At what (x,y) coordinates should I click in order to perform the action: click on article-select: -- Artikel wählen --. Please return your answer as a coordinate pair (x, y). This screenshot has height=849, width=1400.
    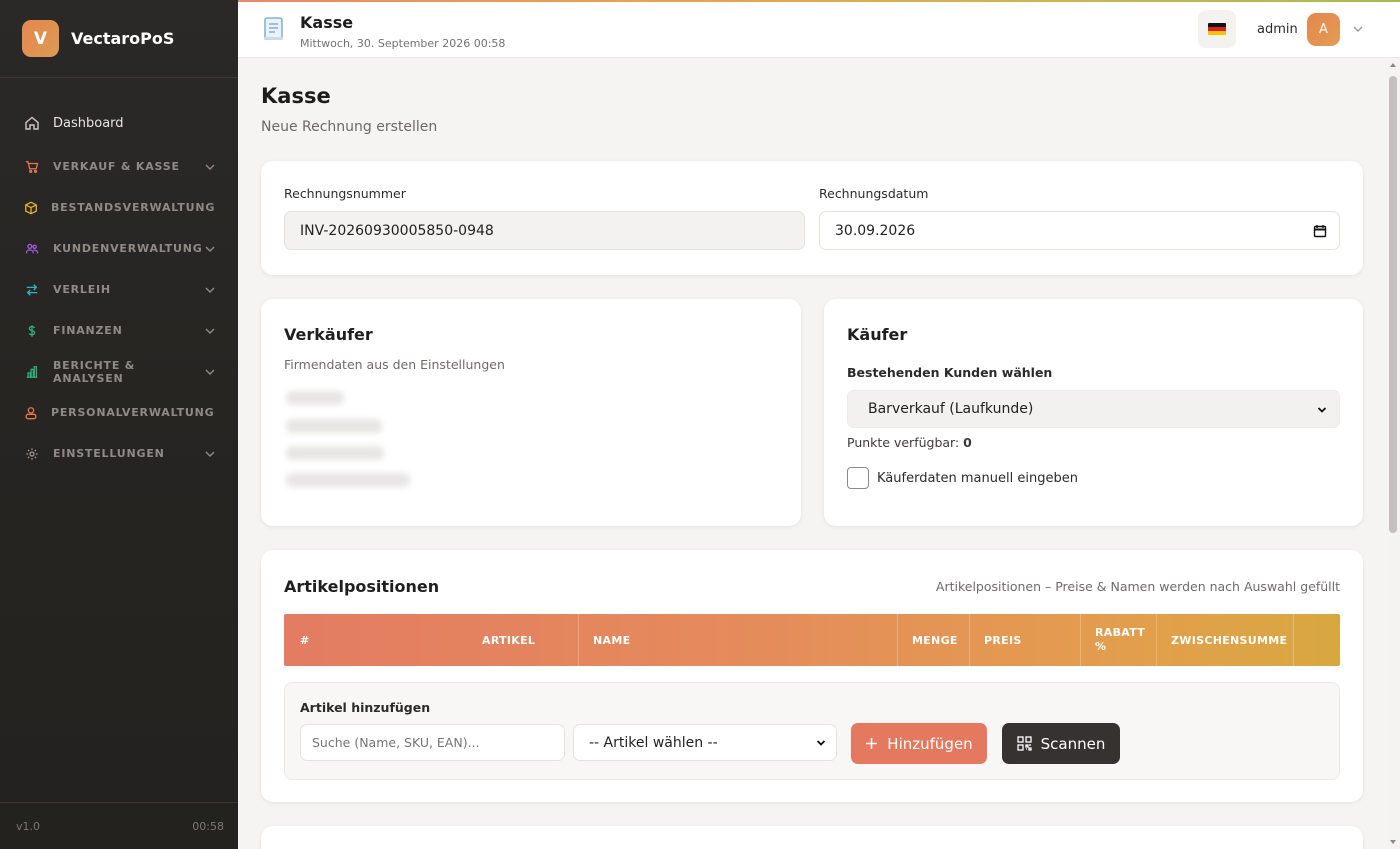
    Looking at the image, I should click on (705, 742).